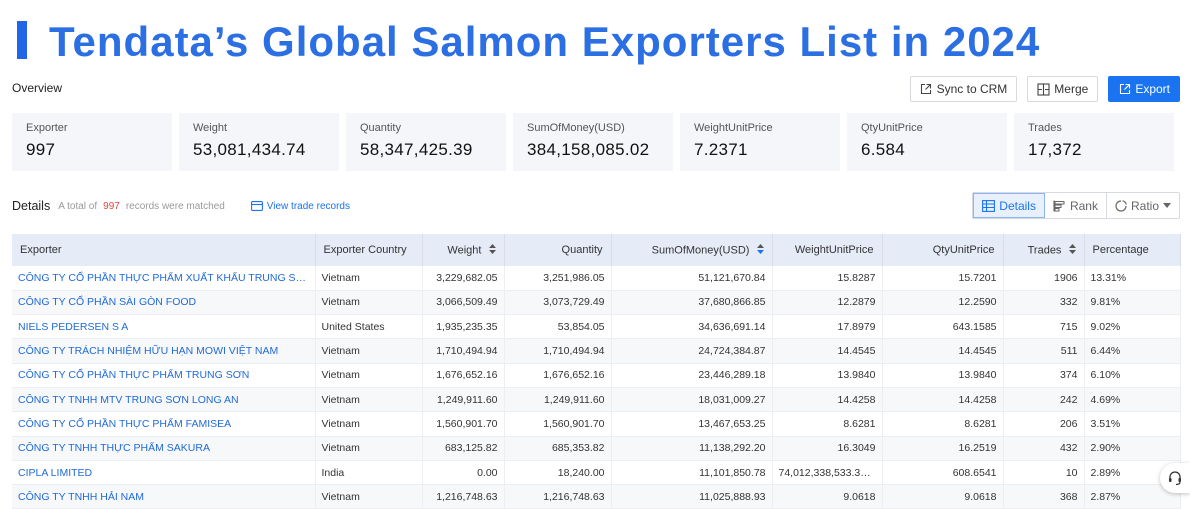 This screenshot has height=509, width=1190. Describe the element at coordinates (369, 250) in the screenshot. I see `column-header-exporter-country: Exporter Country` at that location.